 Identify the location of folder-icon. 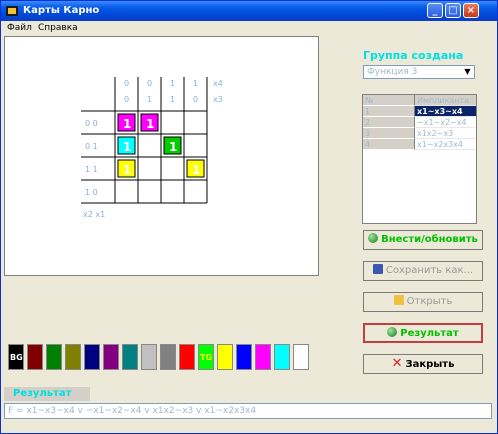
(398, 300).